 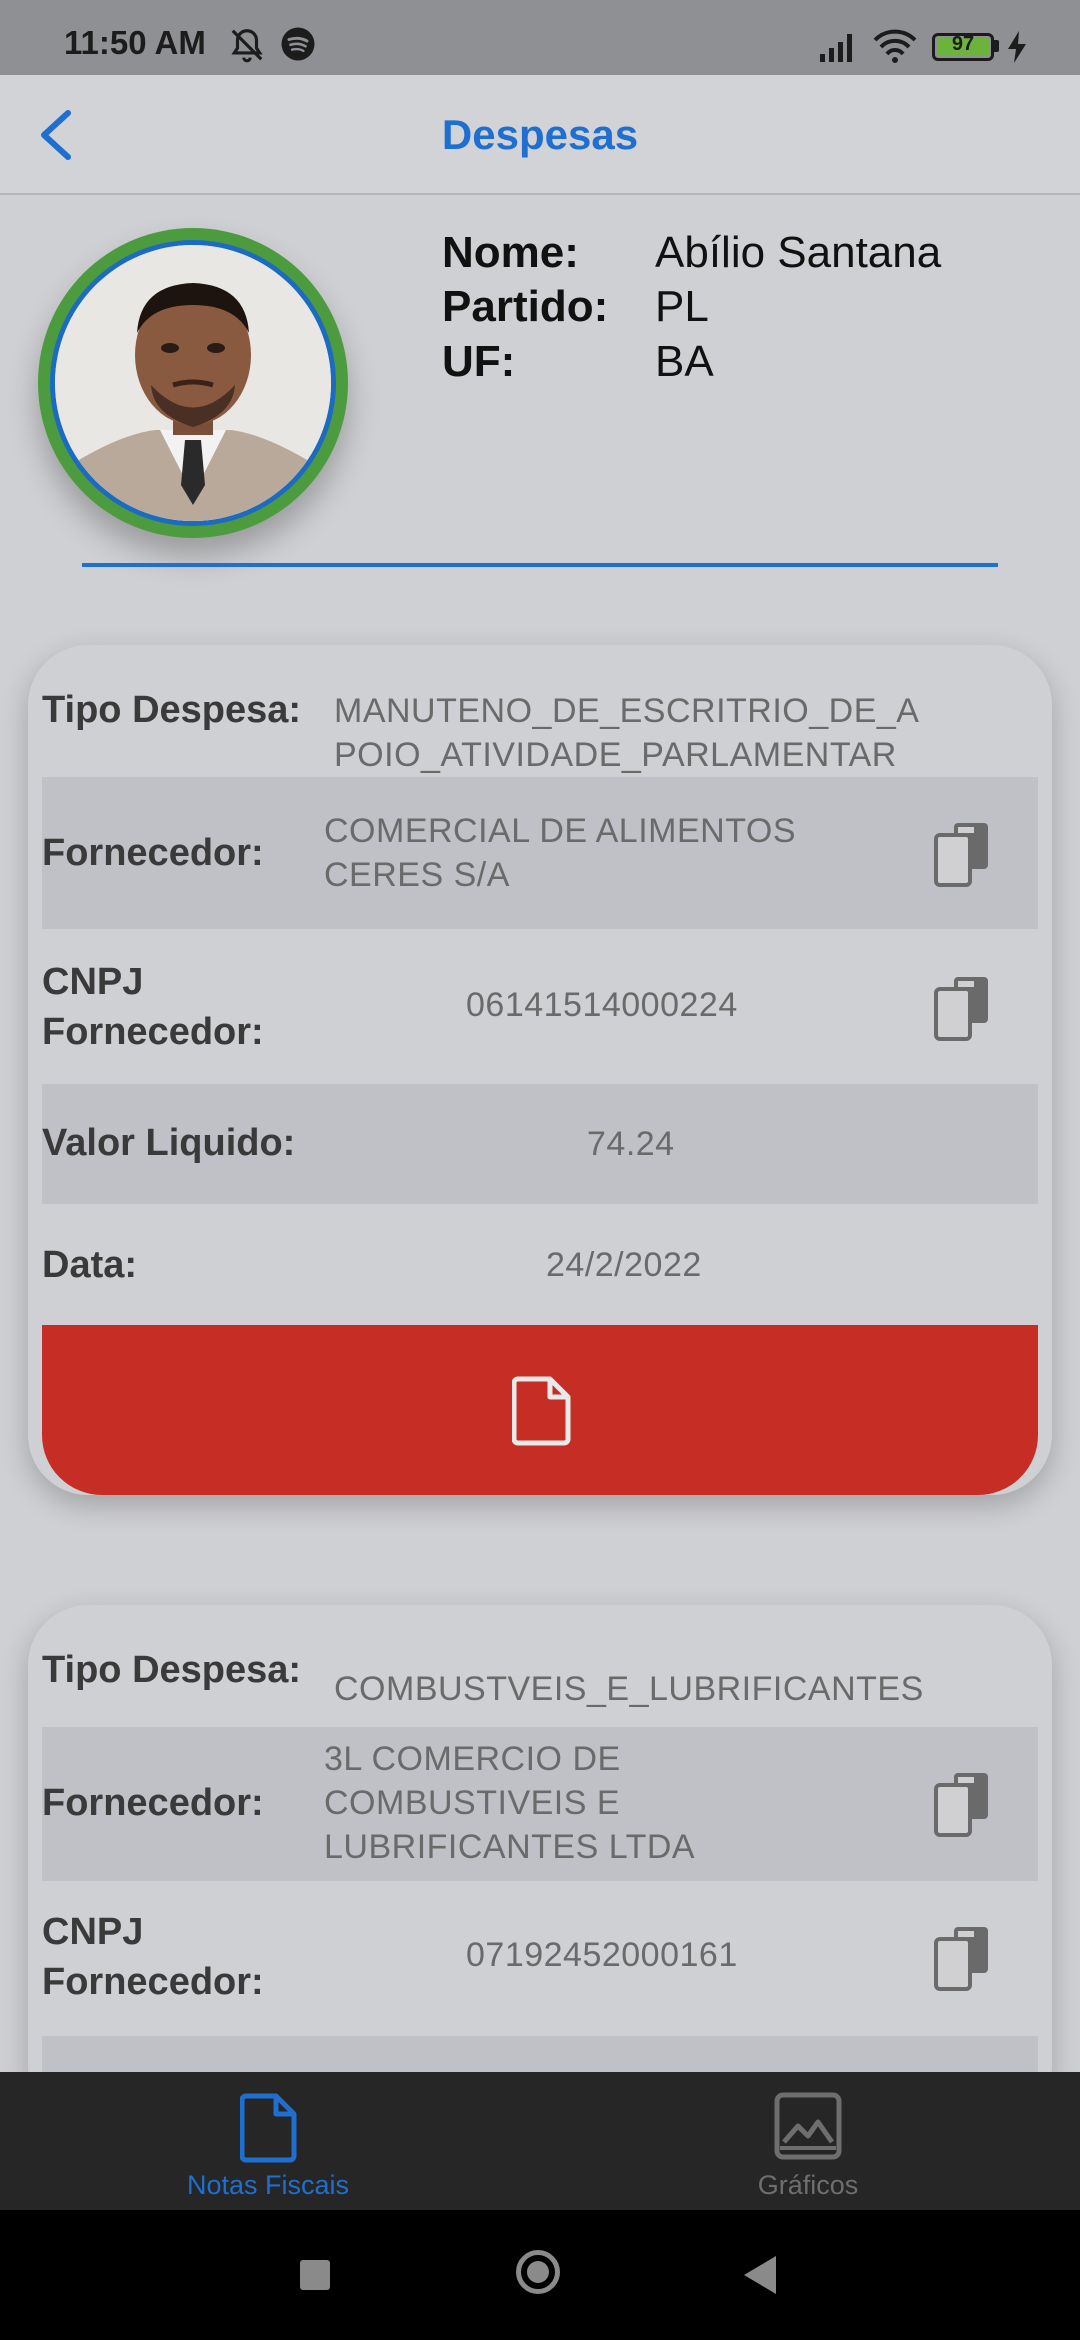 I want to click on uf-label: UF:, so click(x=479, y=361).